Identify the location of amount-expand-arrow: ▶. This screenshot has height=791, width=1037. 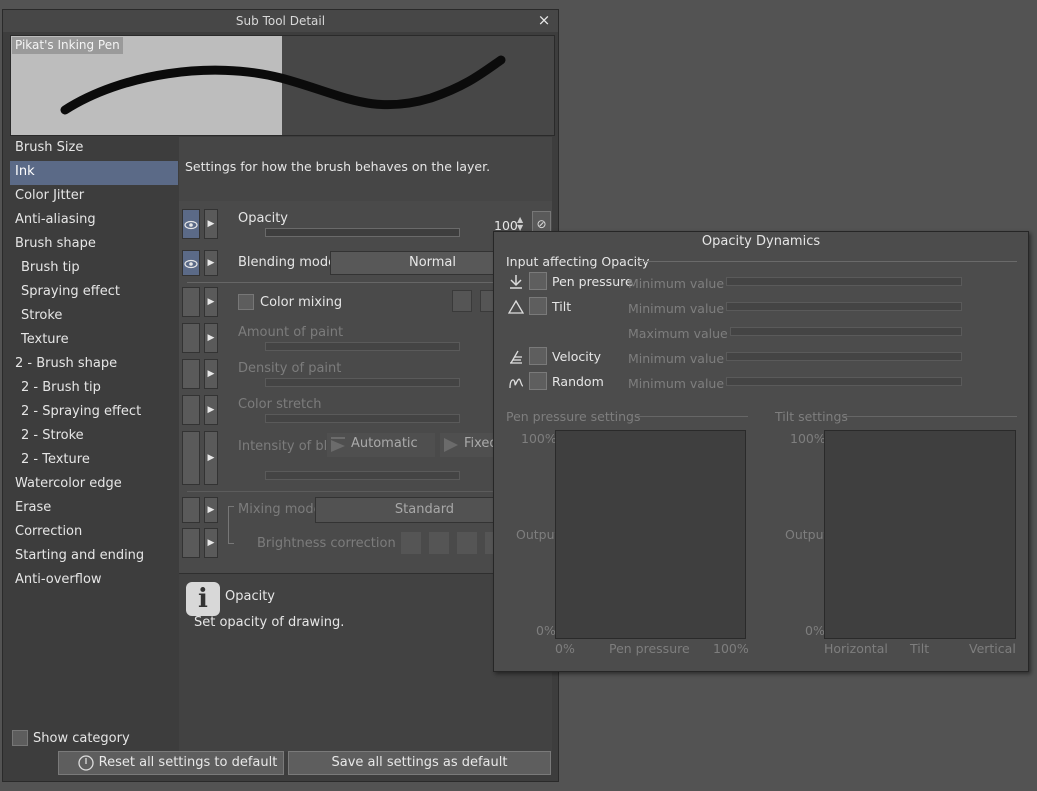
(211, 338).